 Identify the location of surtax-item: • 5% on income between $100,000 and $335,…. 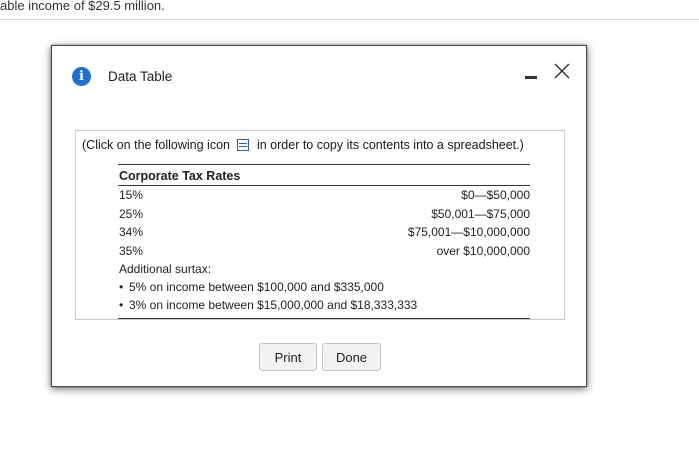
(324, 287).